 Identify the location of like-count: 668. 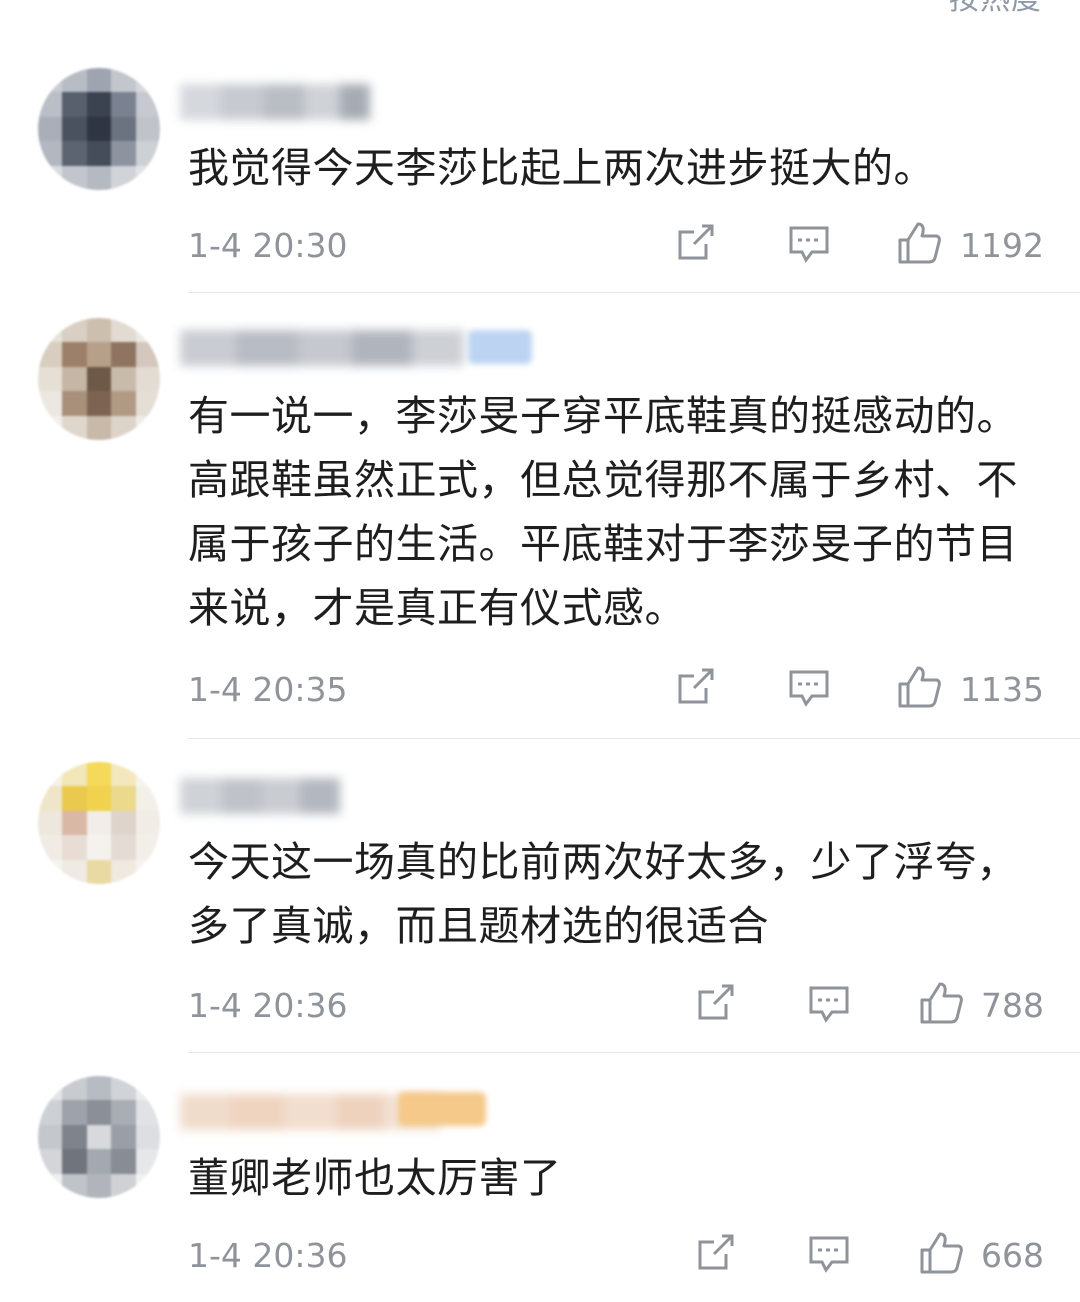
(1012, 1255).